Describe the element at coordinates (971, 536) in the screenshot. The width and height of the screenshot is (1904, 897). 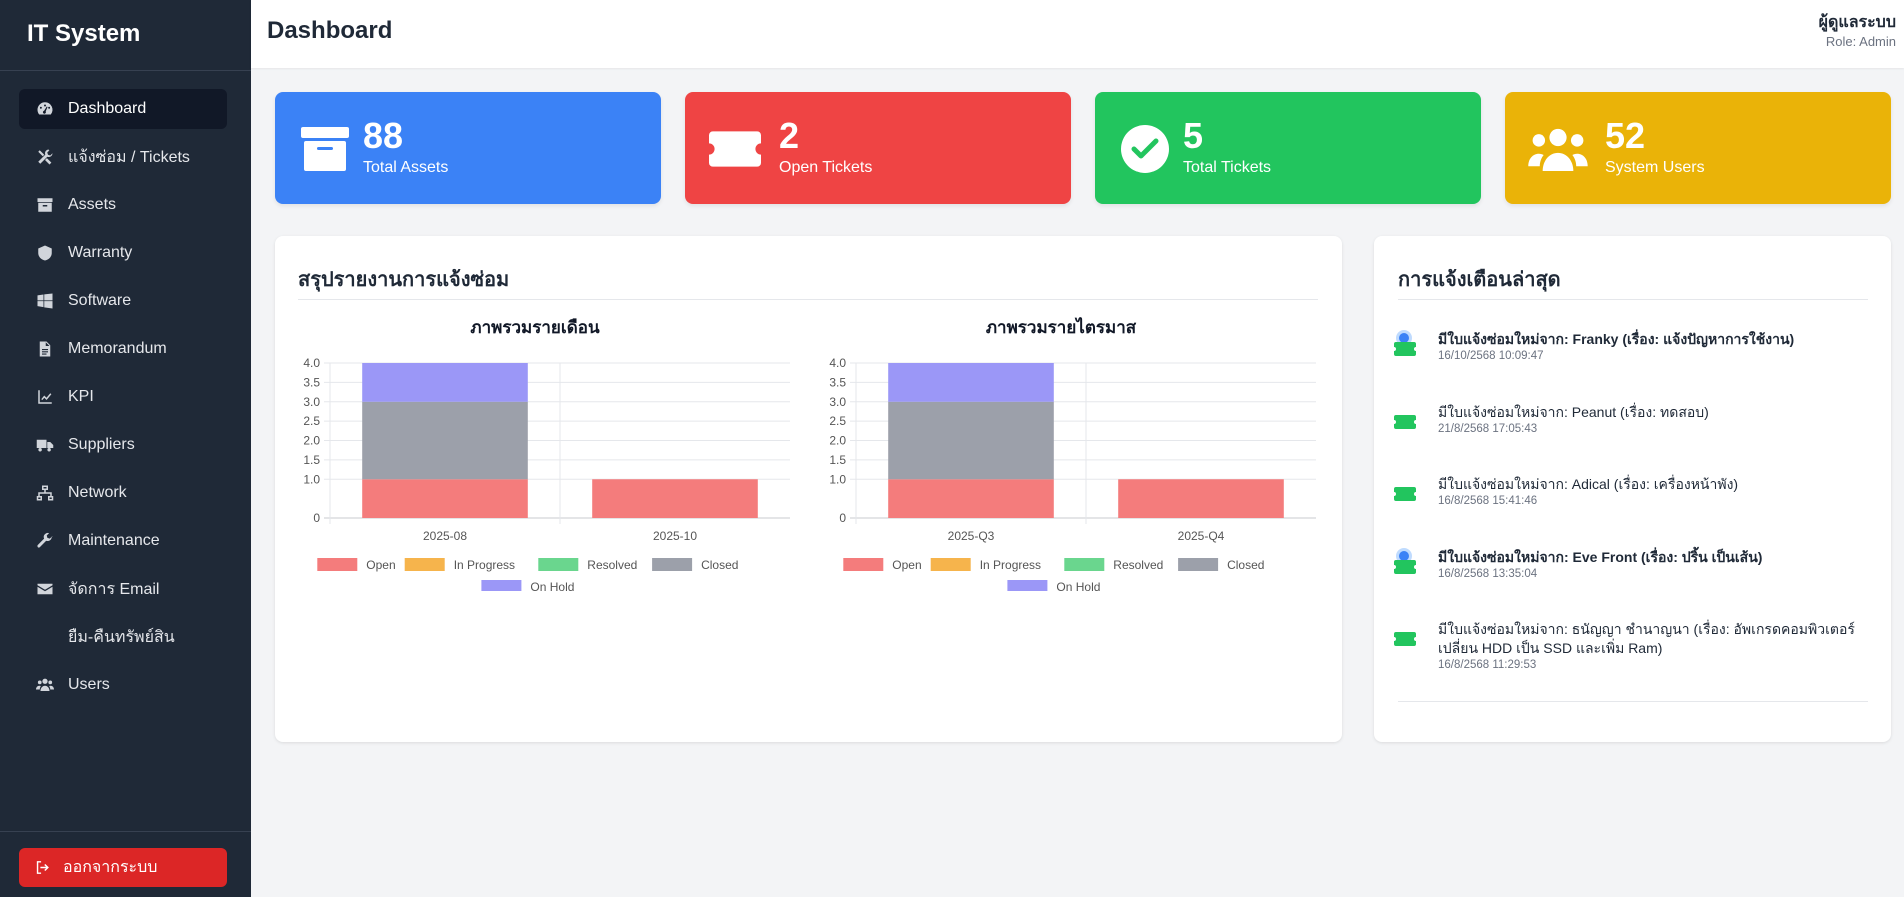
I see `x-tick-label: 2025-Q3` at that location.